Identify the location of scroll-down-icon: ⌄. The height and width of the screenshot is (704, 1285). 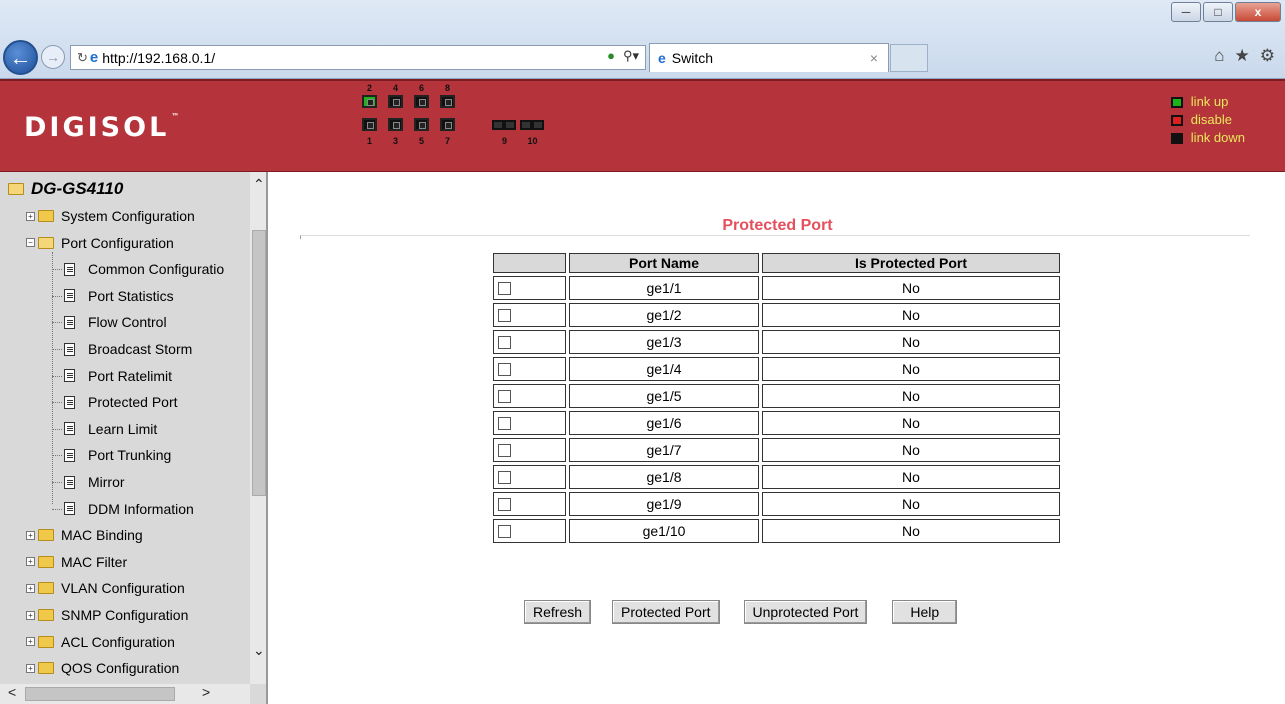
(259, 650).